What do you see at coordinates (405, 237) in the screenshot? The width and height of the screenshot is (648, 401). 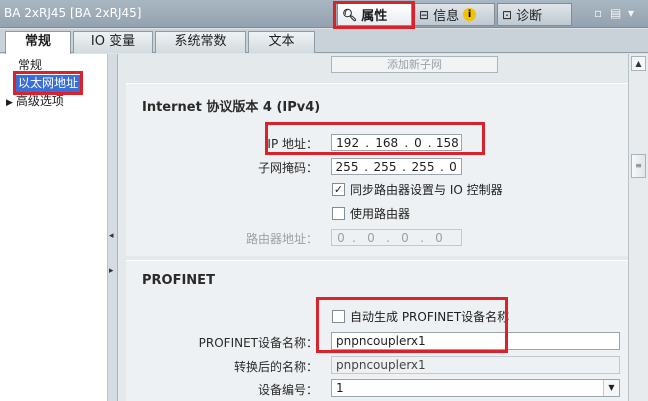 I see `router-octet-3: 0` at bounding box center [405, 237].